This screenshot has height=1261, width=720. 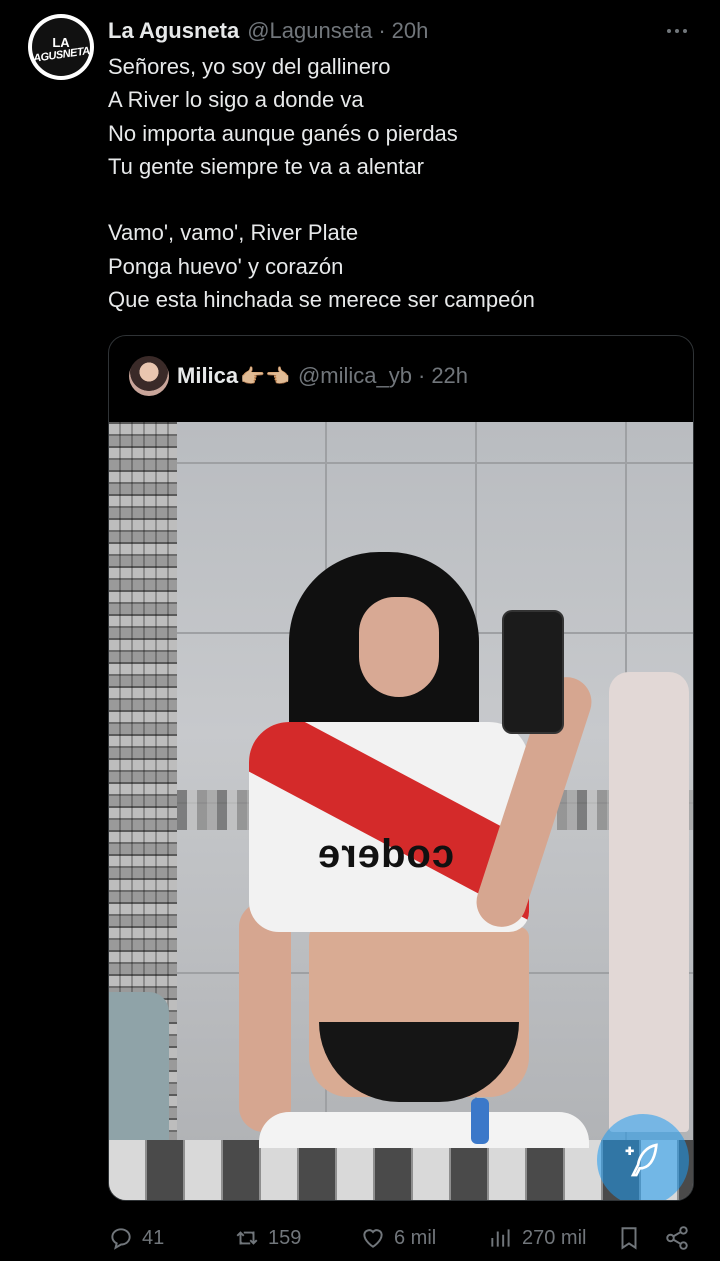 I want to click on quoted-tweet-header: Milica 👉🏼👈🏼 @milica_yb · 22h, so click(x=298, y=376).